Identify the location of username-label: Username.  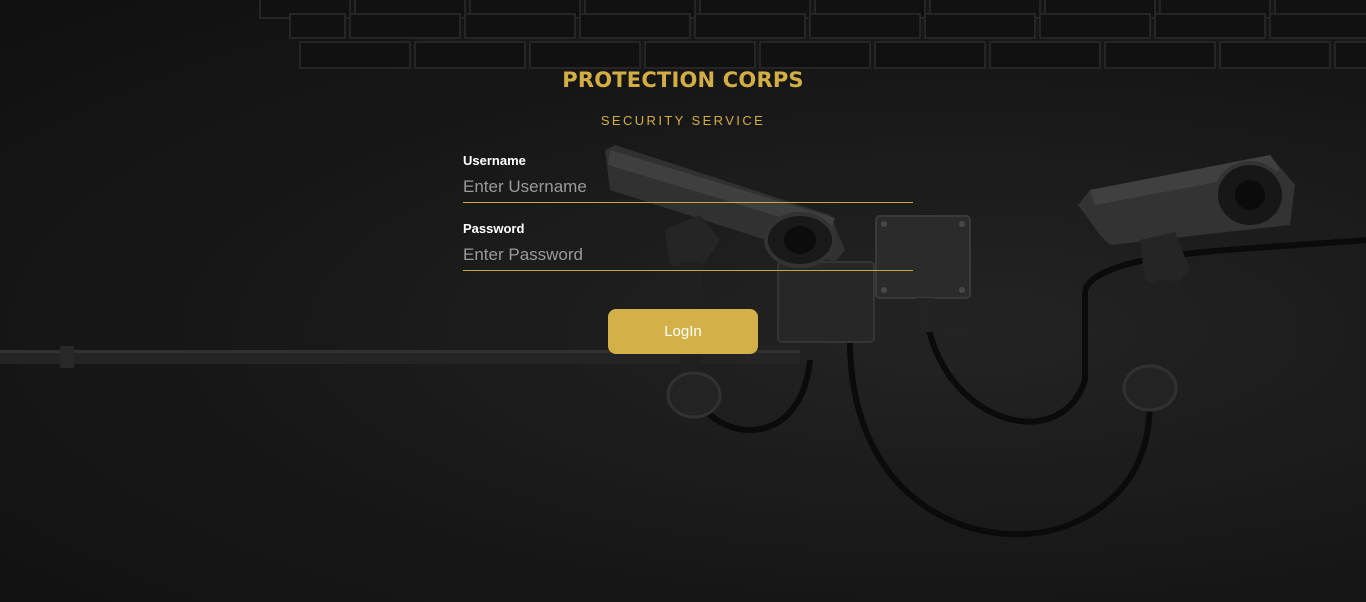
(494, 160).